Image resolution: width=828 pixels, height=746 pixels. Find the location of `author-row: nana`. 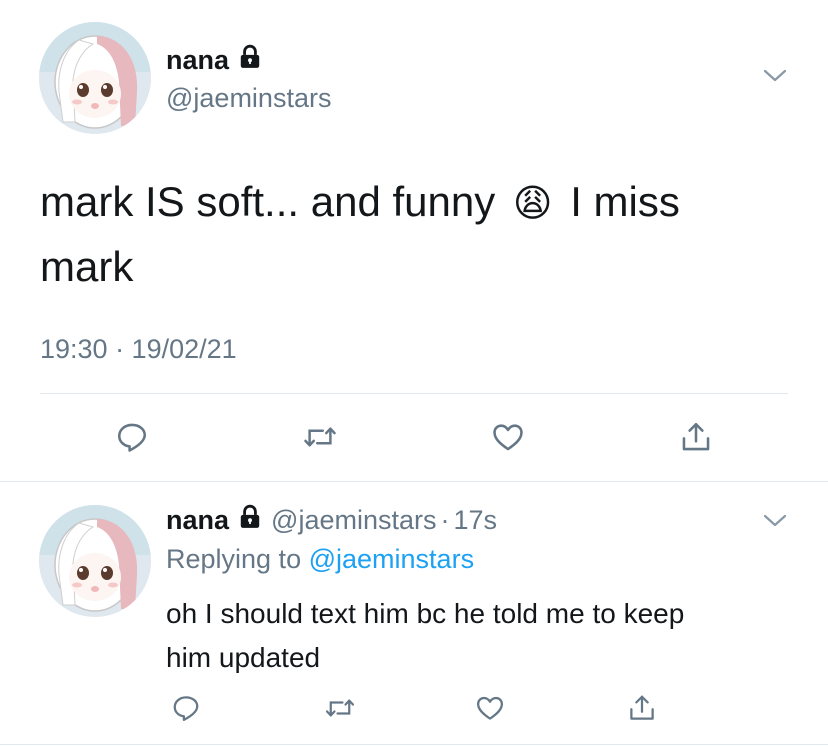

author-row: nana is located at coordinates (214, 60).